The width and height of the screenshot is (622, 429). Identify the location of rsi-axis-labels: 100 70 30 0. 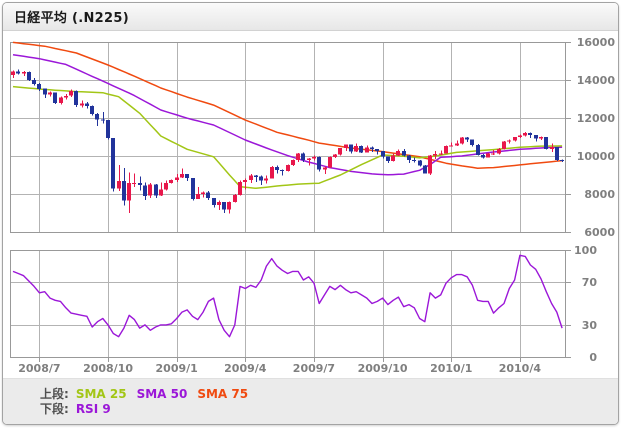
(581, 304).